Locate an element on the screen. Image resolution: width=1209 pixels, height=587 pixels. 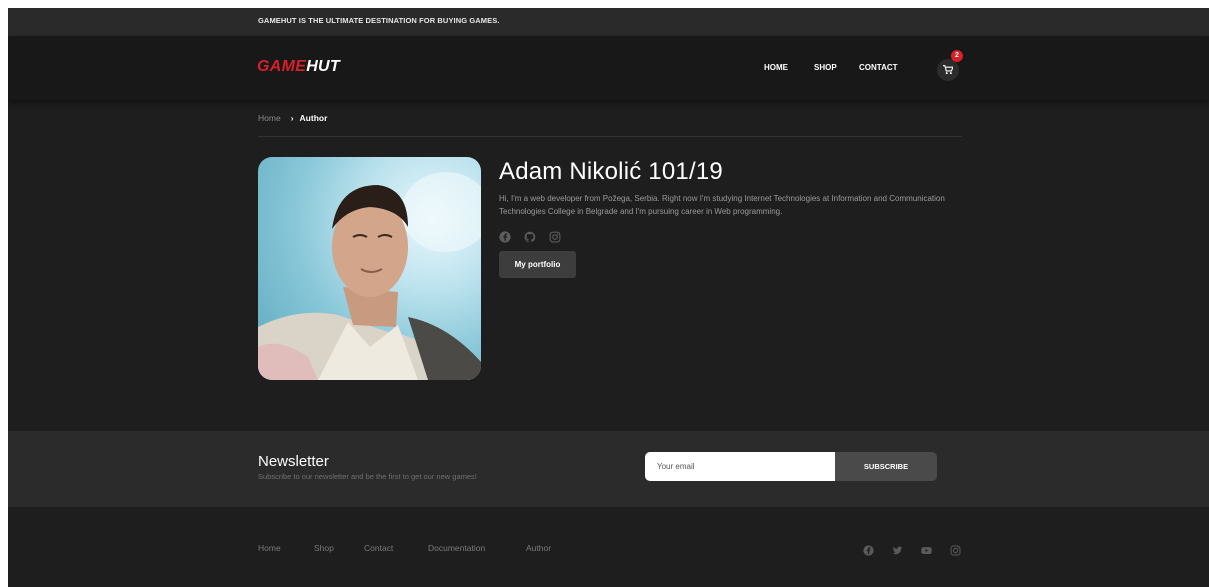
author-name: Adam Nikolić 101/19 is located at coordinates (611, 171).